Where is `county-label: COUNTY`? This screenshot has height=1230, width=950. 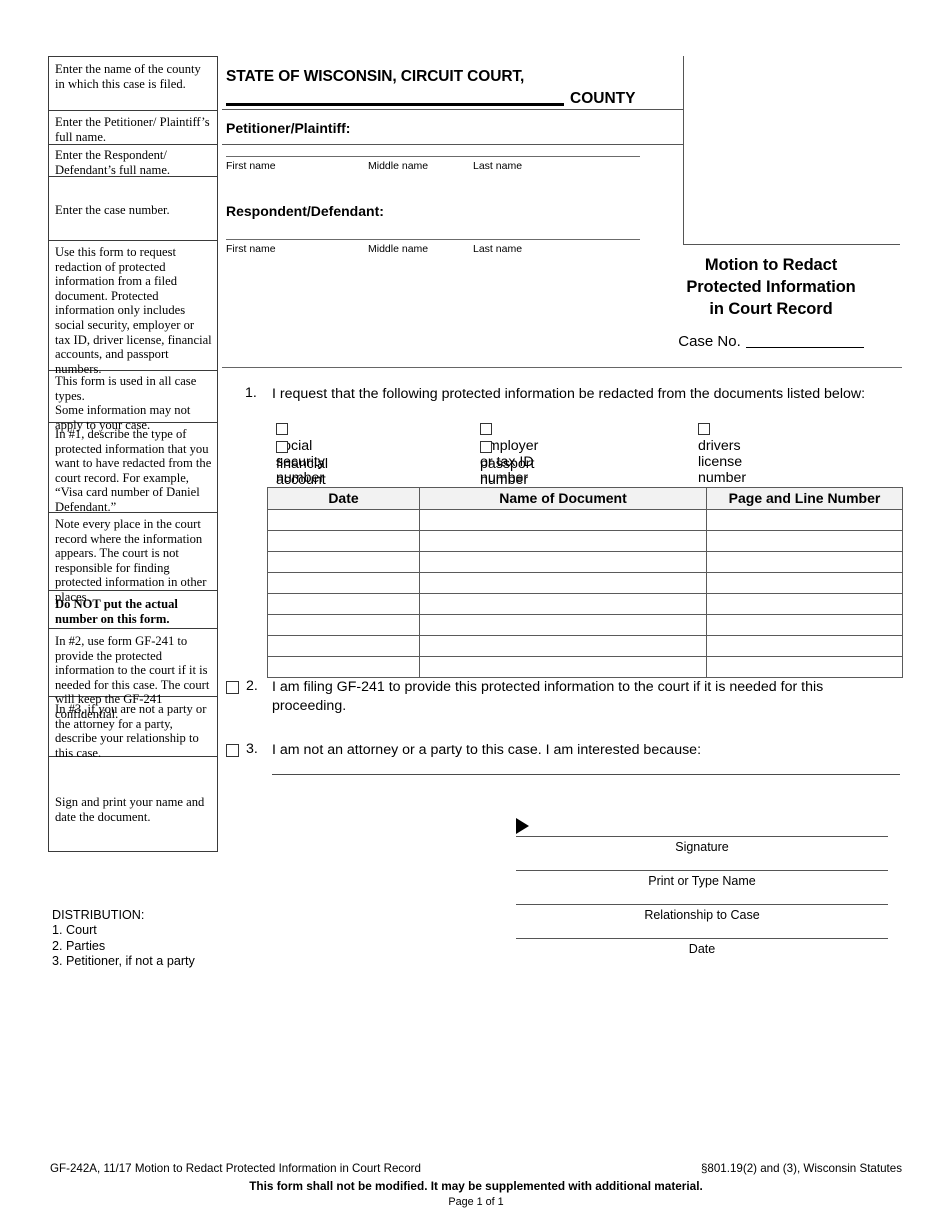
county-label: COUNTY is located at coordinates (603, 98).